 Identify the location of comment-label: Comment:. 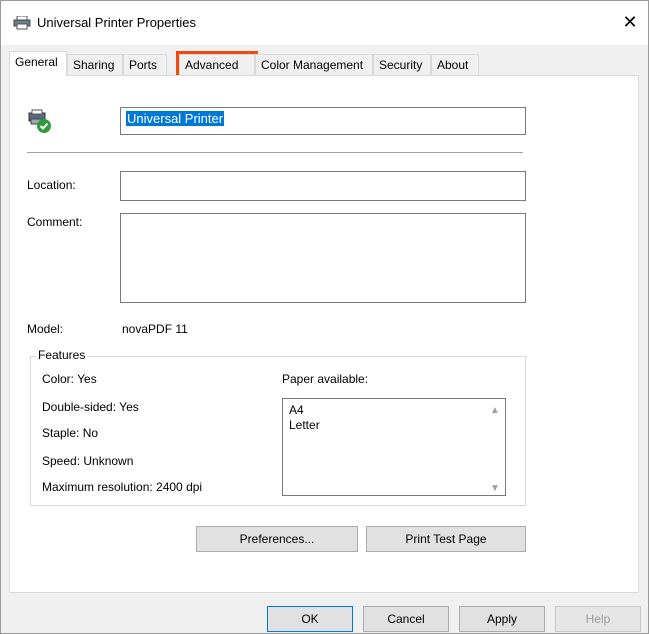
(55, 222).